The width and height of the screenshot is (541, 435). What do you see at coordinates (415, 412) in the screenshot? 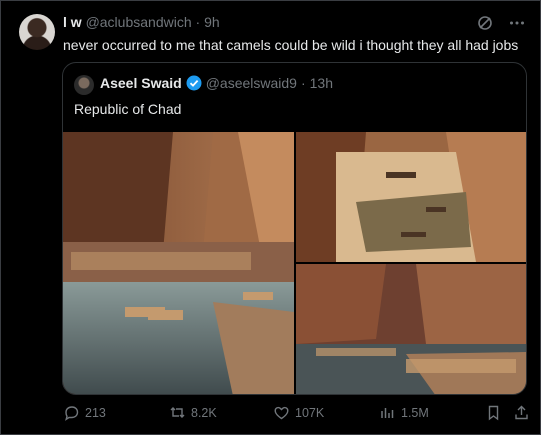
I see `view-count: 1.5M` at bounding box center [415, 412].